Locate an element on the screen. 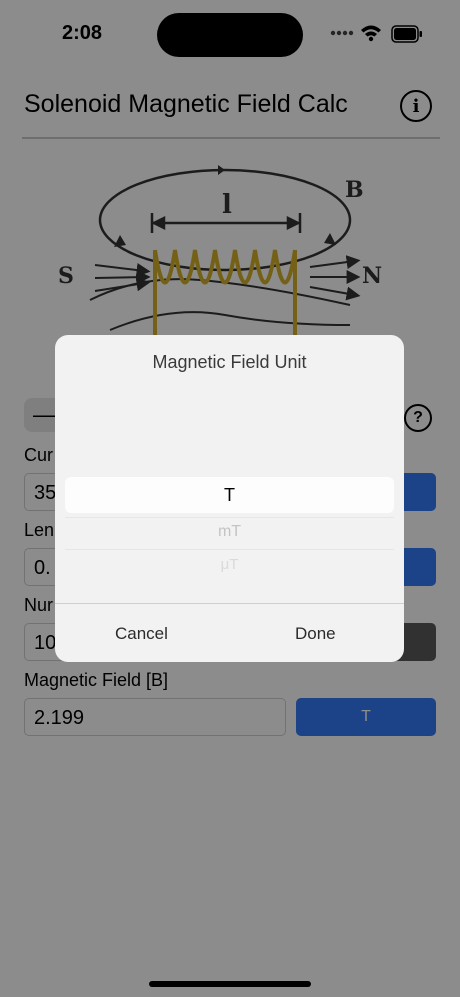 This screenshot has width=460, height=997. picker-option-t: T is located at coordinates (229, 495).